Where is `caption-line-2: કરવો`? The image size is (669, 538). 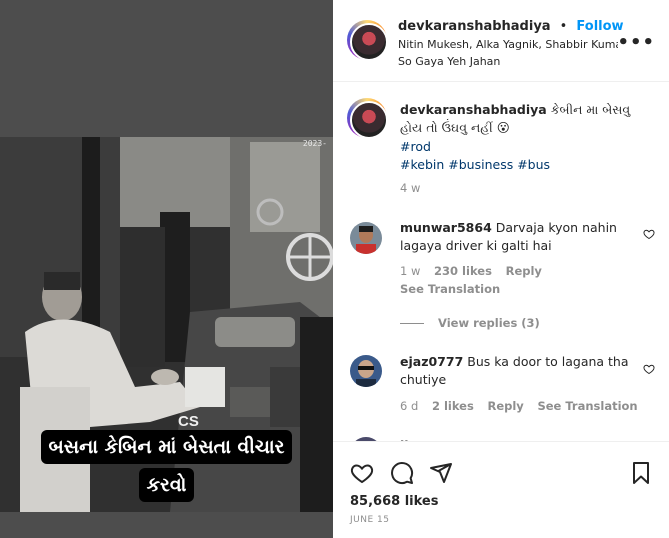
caption-line-2: કરવો is located at coordinates (166, 485).